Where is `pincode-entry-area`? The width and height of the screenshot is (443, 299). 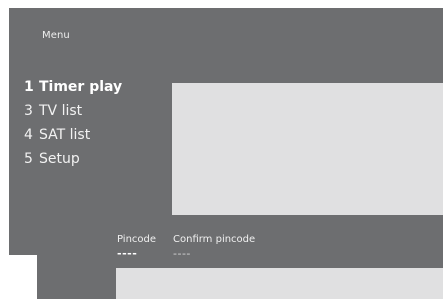 pincode-entry-area is located at coordinates (279, 283).